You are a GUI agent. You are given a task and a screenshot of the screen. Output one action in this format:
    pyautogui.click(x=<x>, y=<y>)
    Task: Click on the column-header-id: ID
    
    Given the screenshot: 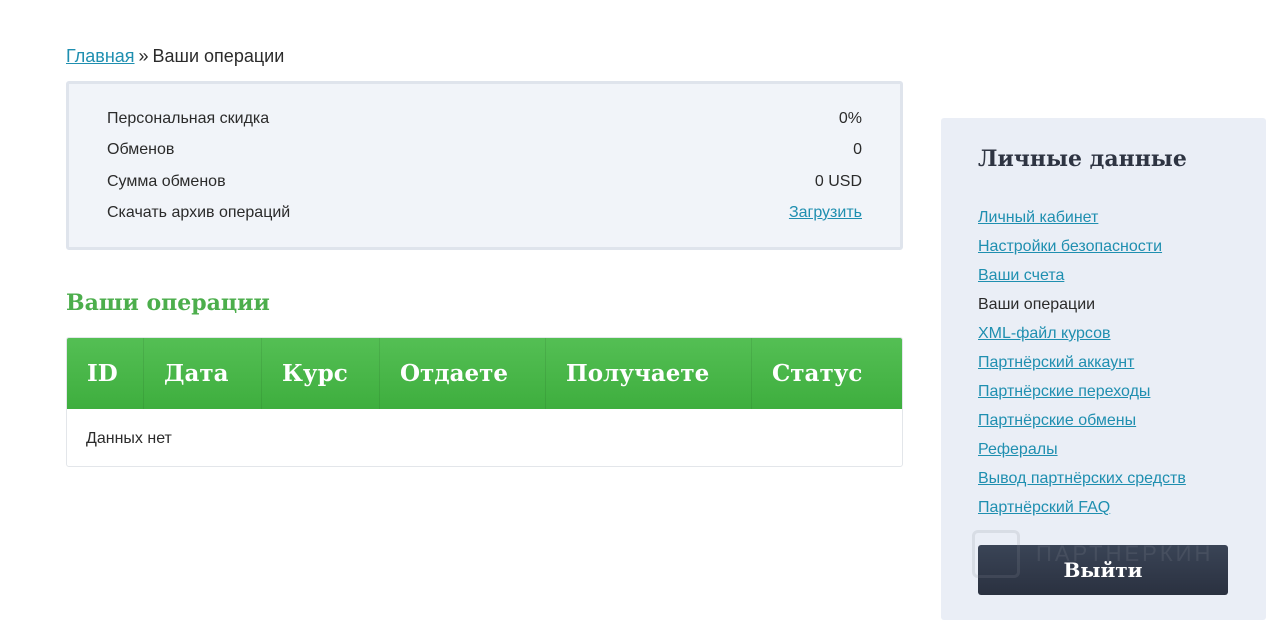 What is the action you would take?
    pyautogui.click(x=105, y=373)
    